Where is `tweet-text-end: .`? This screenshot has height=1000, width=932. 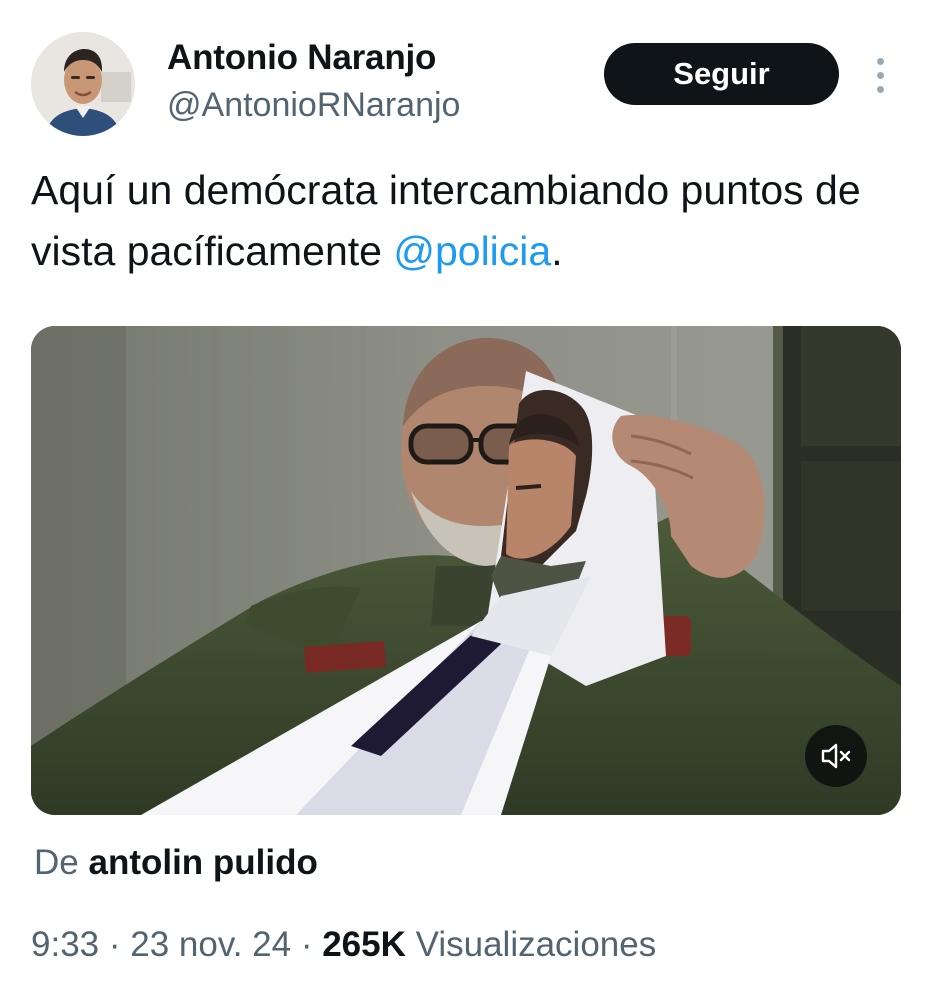 tweet-text-end: . is located at coordinates (557, 251).